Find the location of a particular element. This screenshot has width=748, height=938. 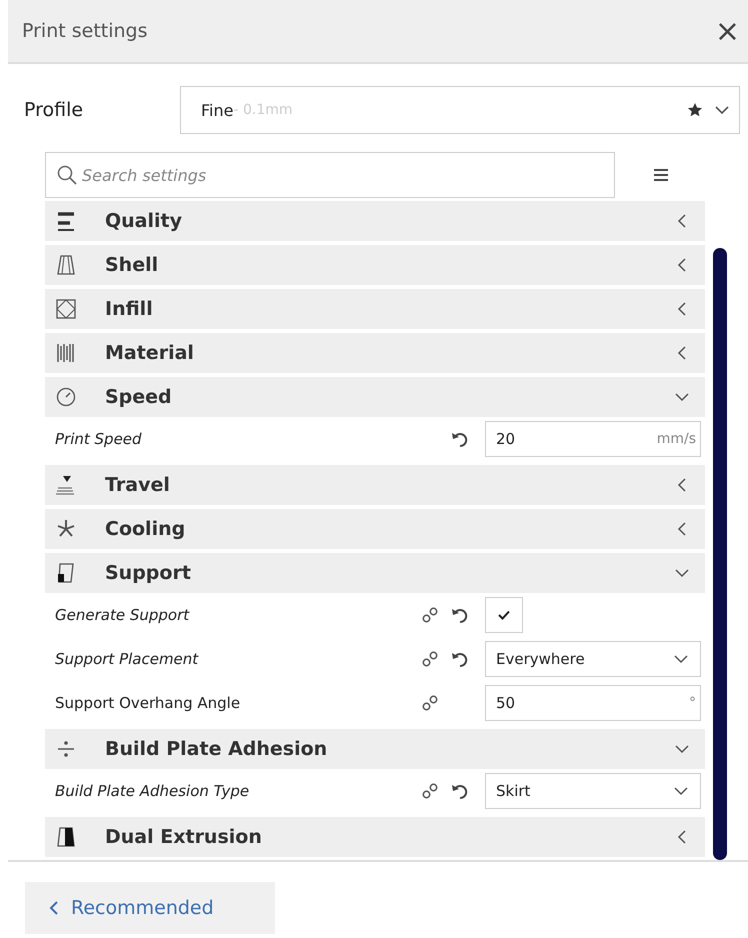

quality-icon is located at coordinates (66, 221).